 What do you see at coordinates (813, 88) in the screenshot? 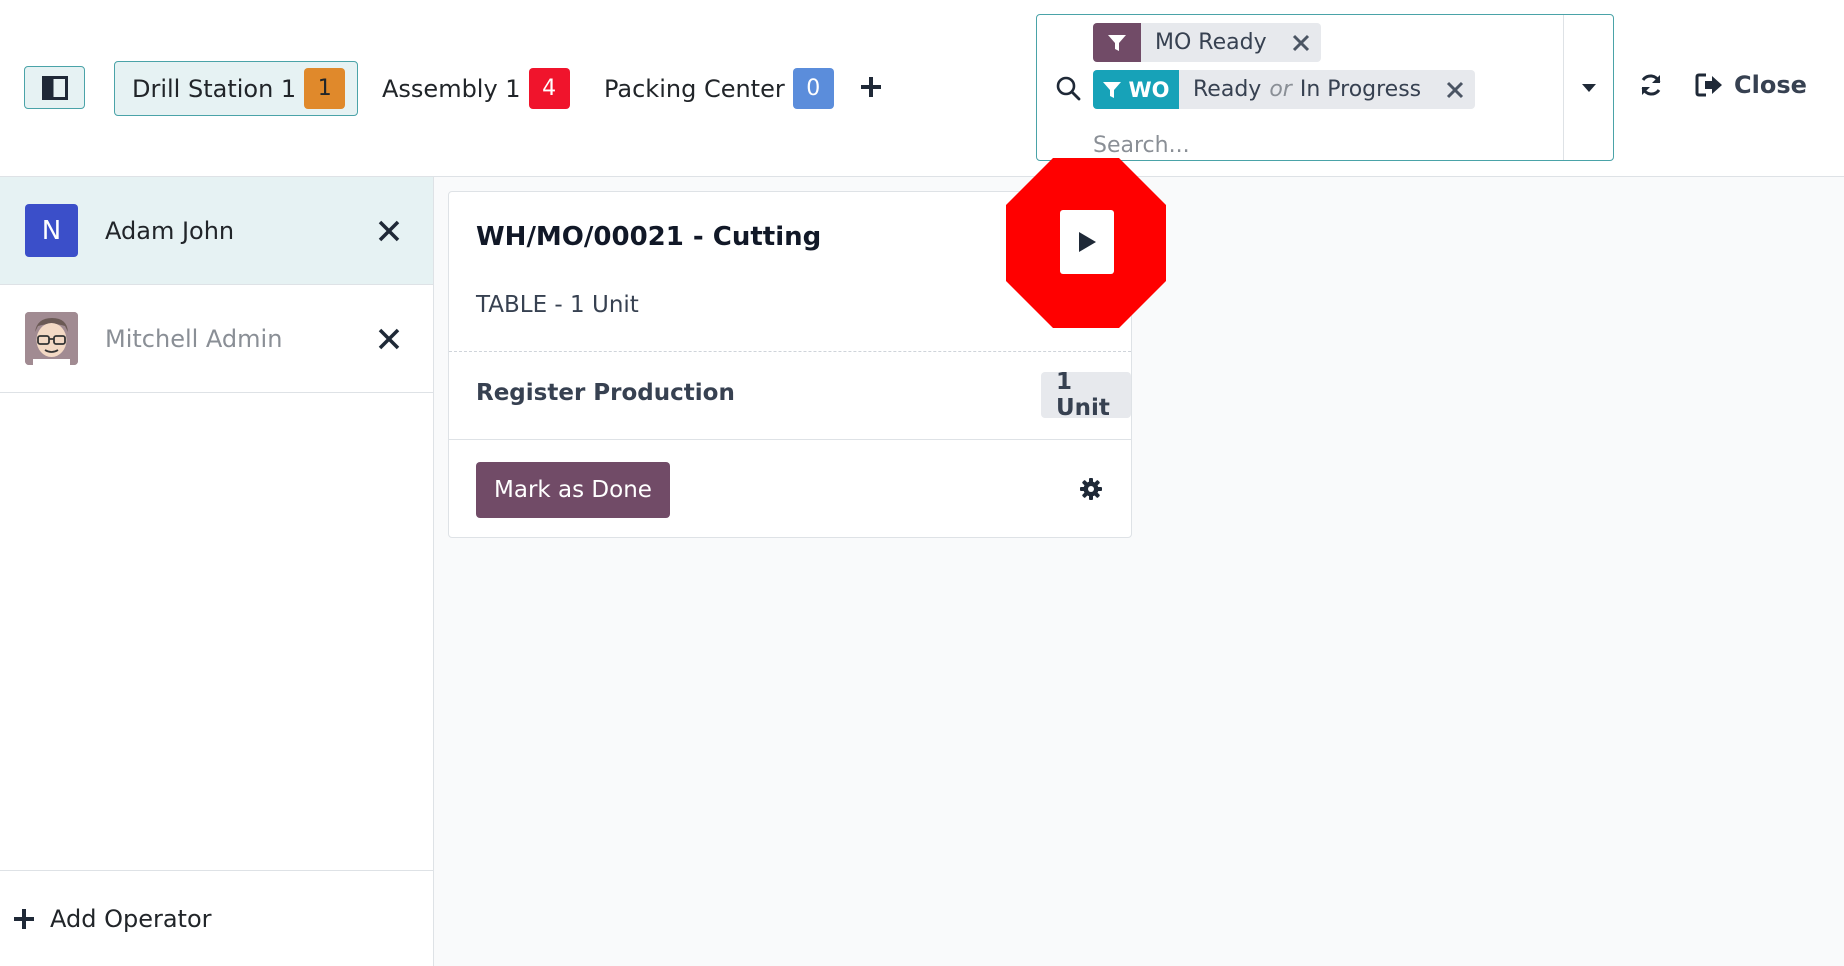
I see `count-badge: 0` at bounding box center [813, 88].